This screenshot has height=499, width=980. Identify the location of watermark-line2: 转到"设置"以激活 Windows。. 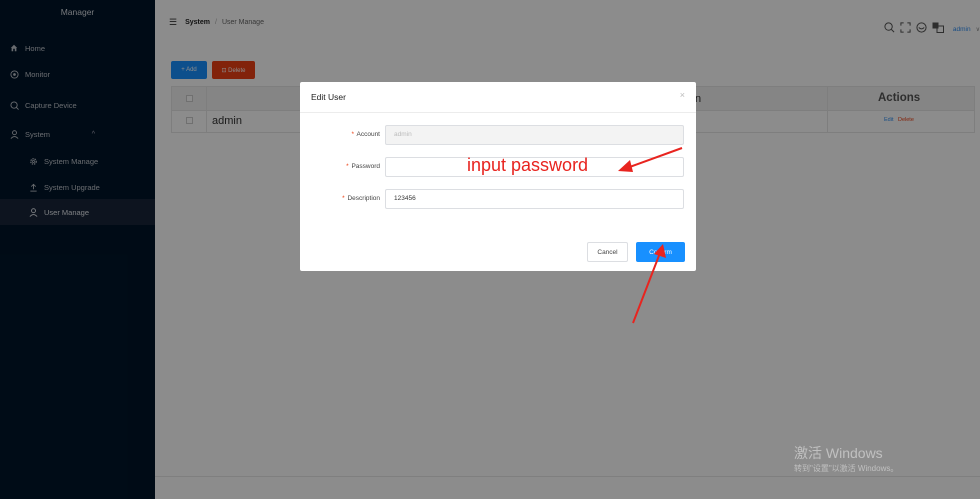
(846, 468).